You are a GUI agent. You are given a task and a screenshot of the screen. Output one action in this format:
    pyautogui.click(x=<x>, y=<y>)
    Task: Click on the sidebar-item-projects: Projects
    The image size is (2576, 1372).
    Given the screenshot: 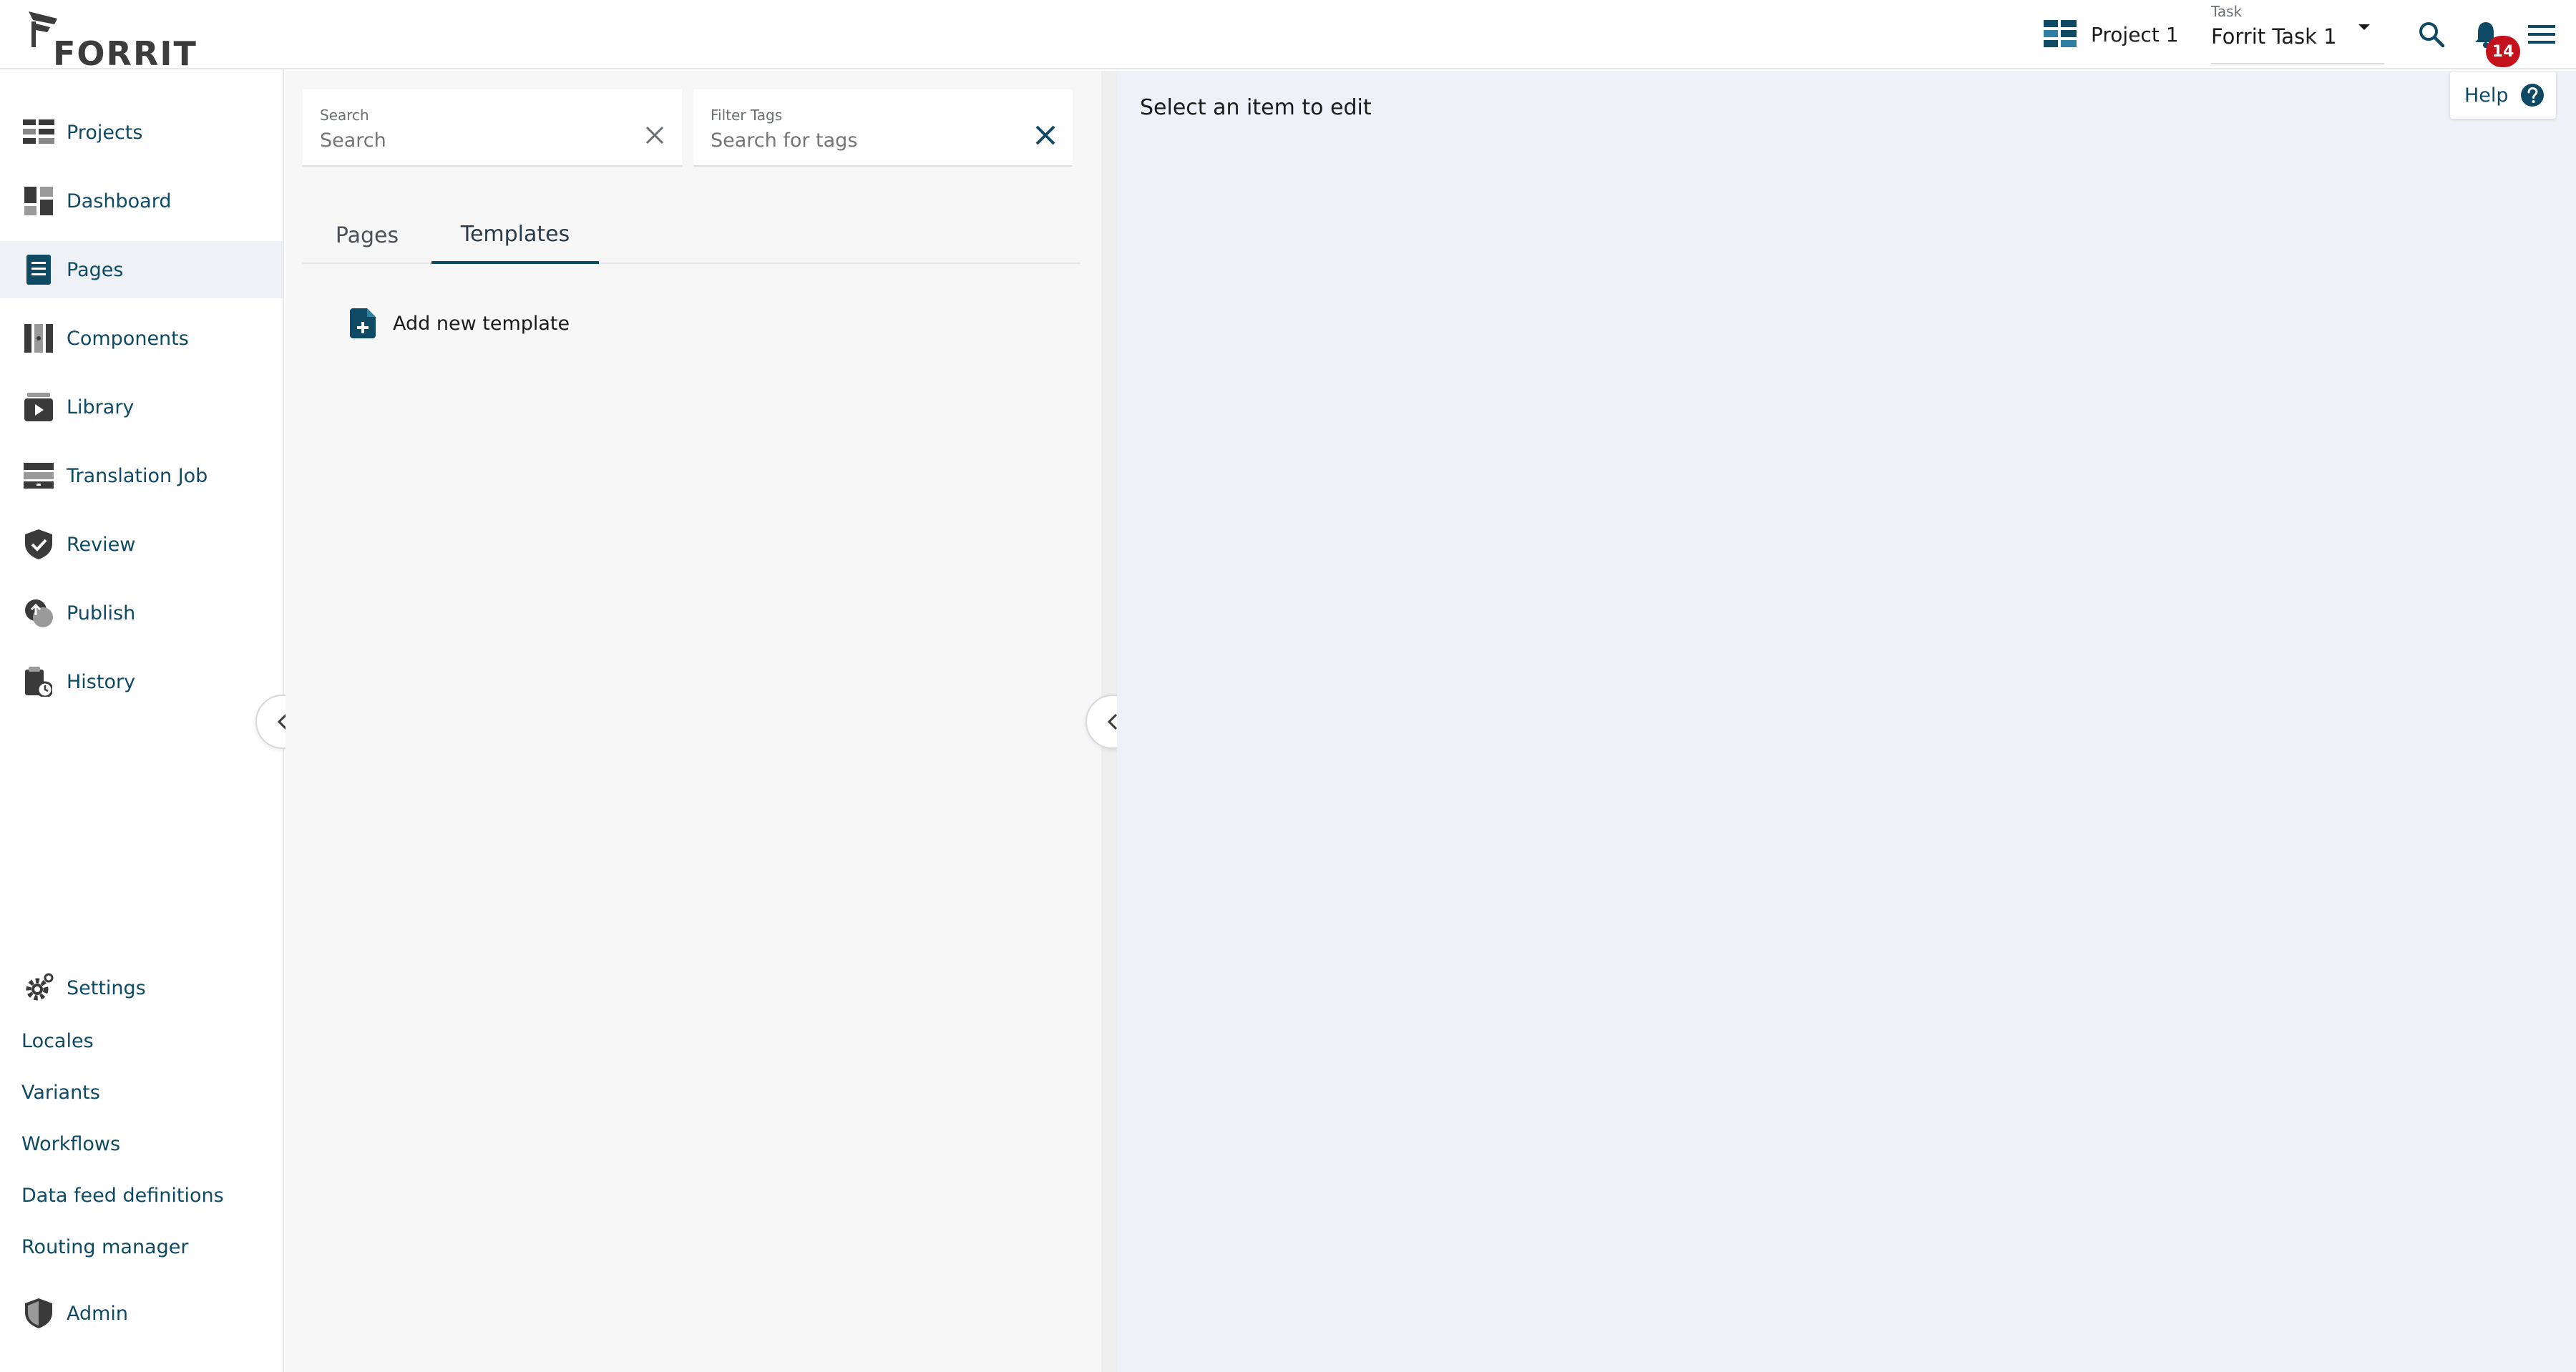 What is the action you would take?
    pyautogui.click(x=141, y=132)
    